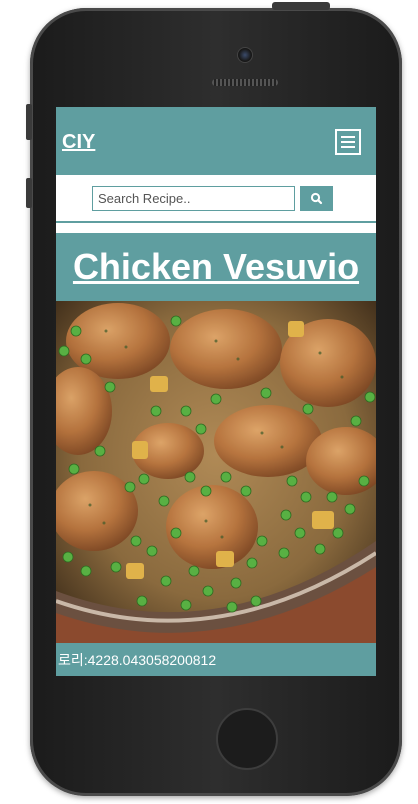  Describe the element at coordinates (301, 6) in the screenshot. I see `power-button` at that location.